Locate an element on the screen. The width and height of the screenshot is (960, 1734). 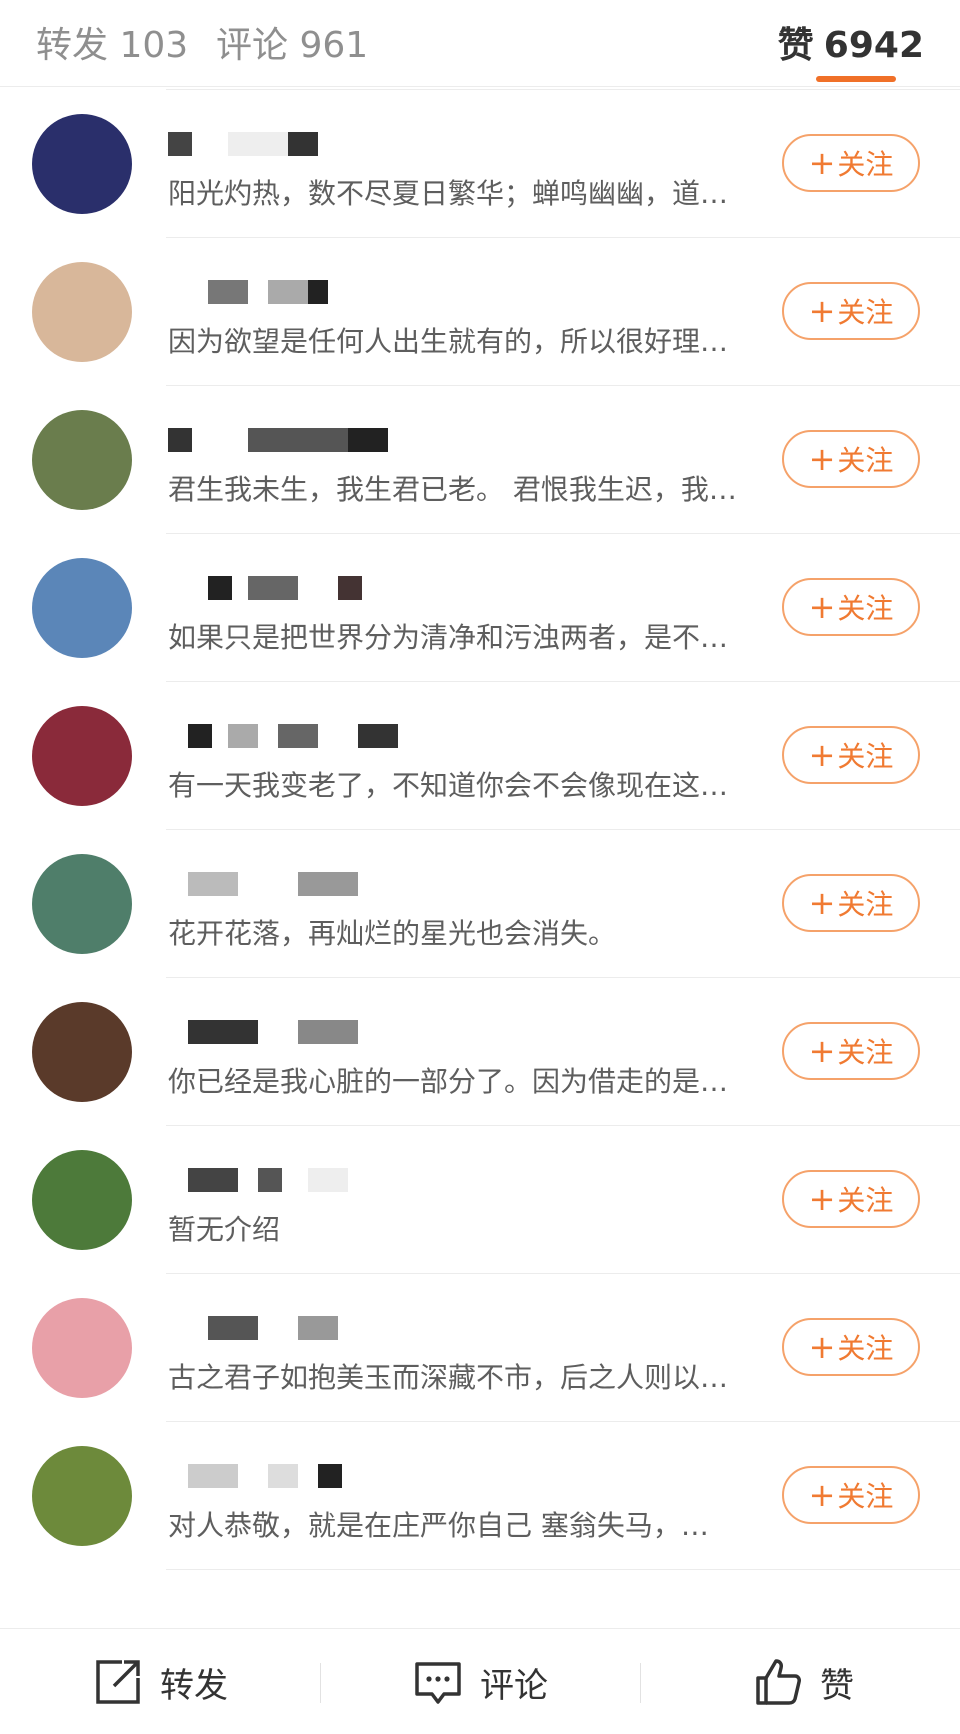
repost-button: 转发 is located at coordinates (160, 1682).